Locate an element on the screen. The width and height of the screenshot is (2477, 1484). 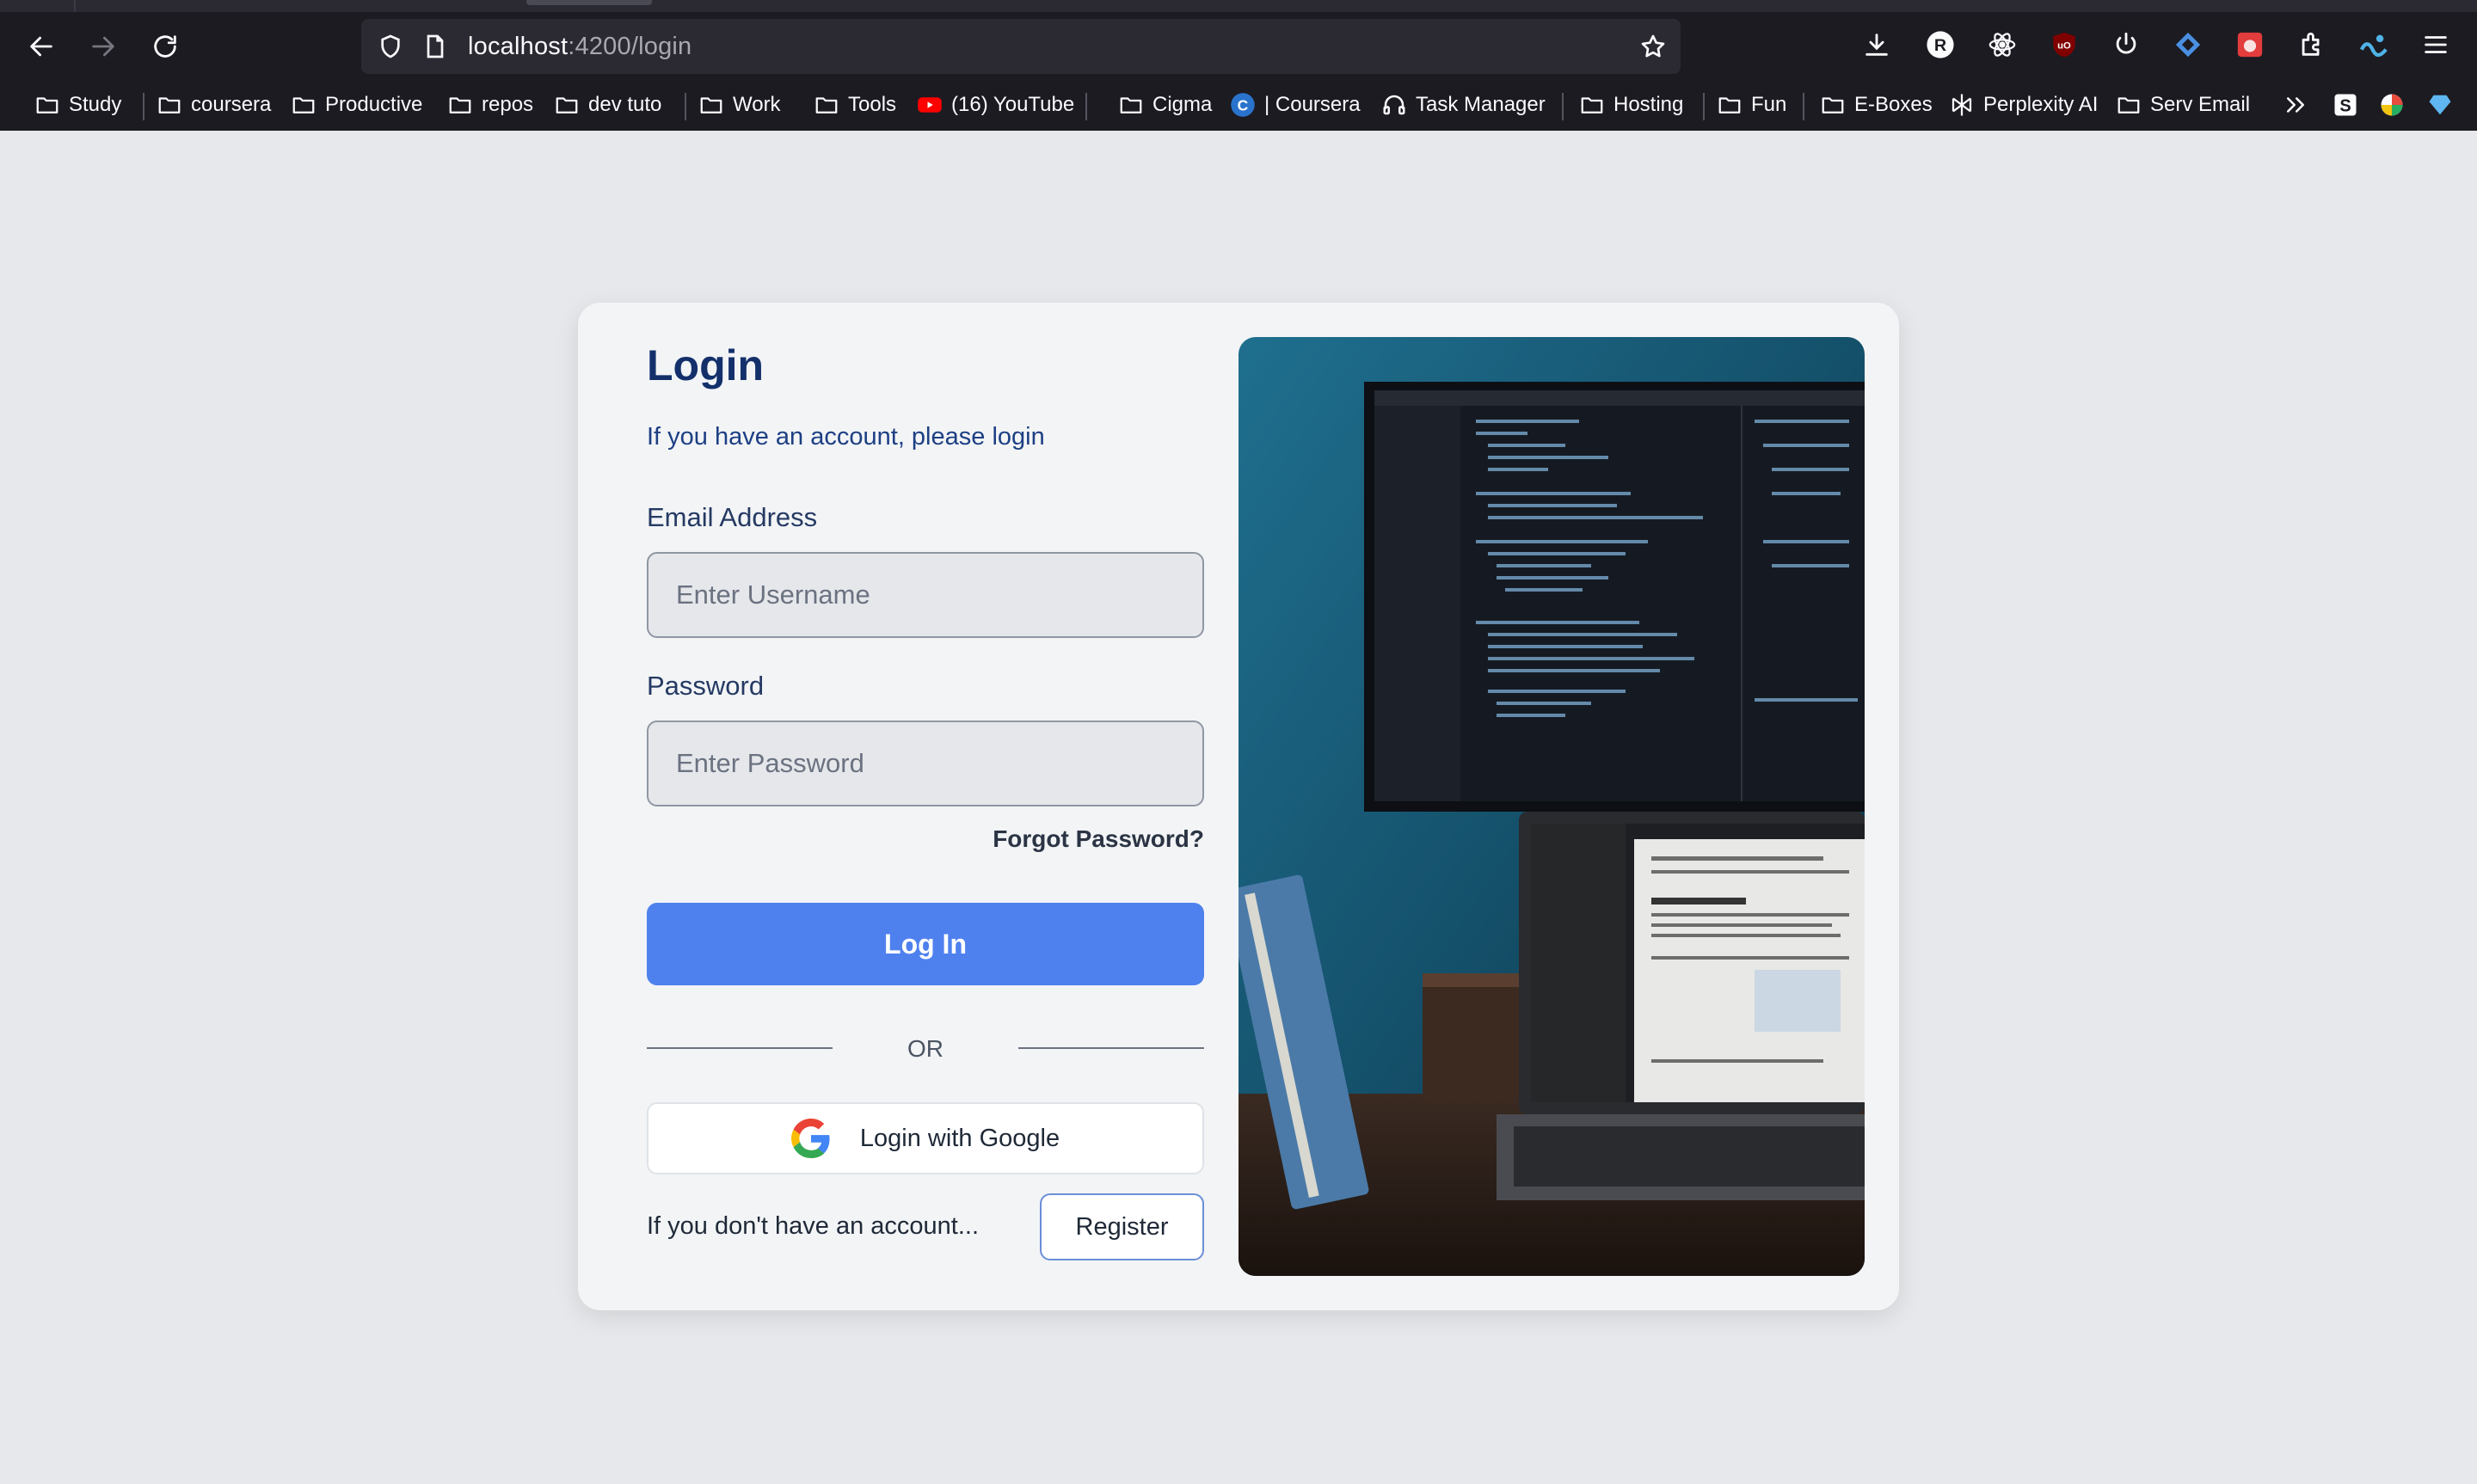
bookmark-task-manager: Task Manager is located at coordinates (1463, 105).